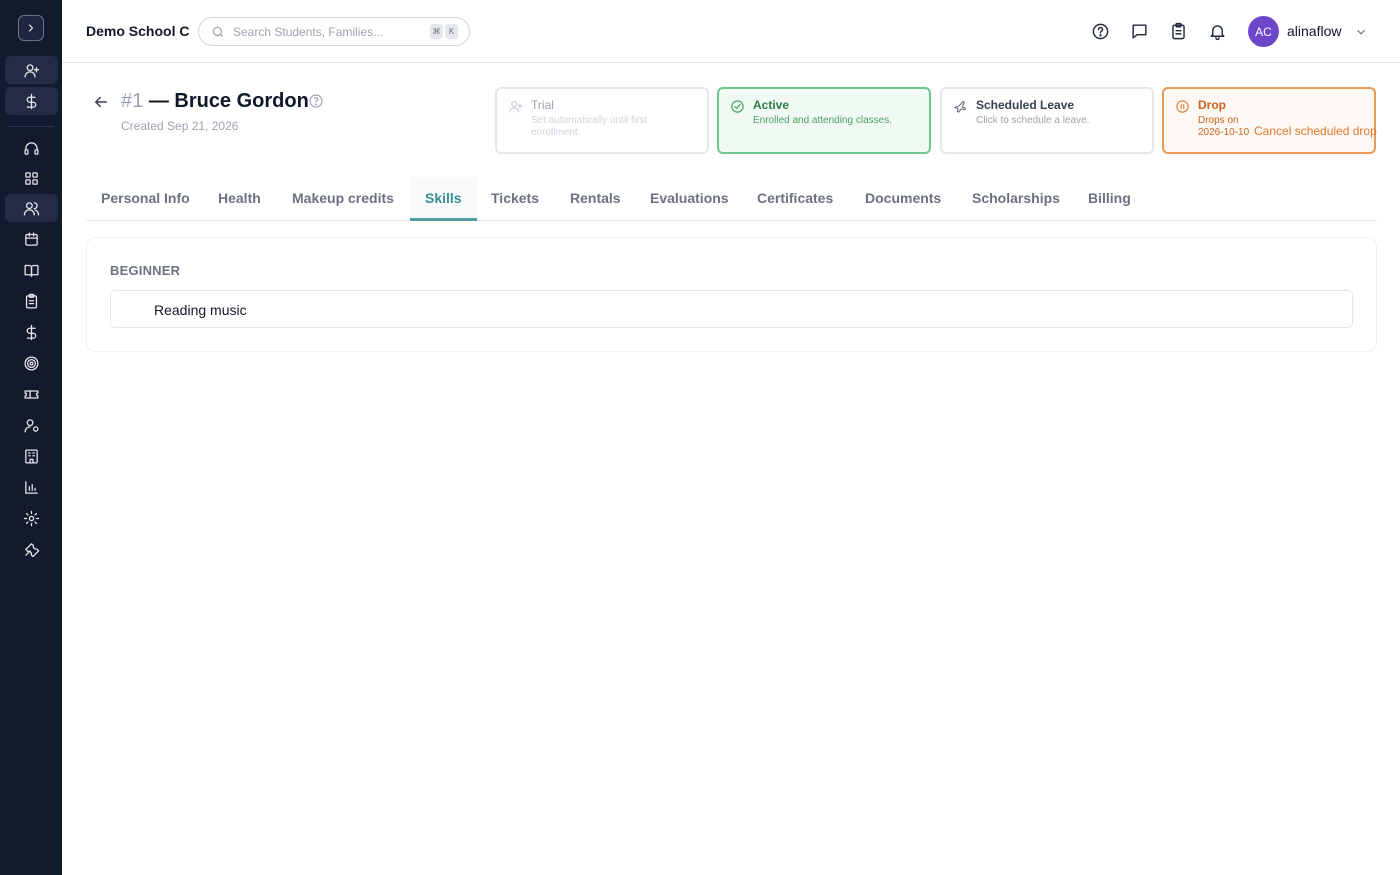  I want to click on tab-rentals: Rentals, so click(595, 199).